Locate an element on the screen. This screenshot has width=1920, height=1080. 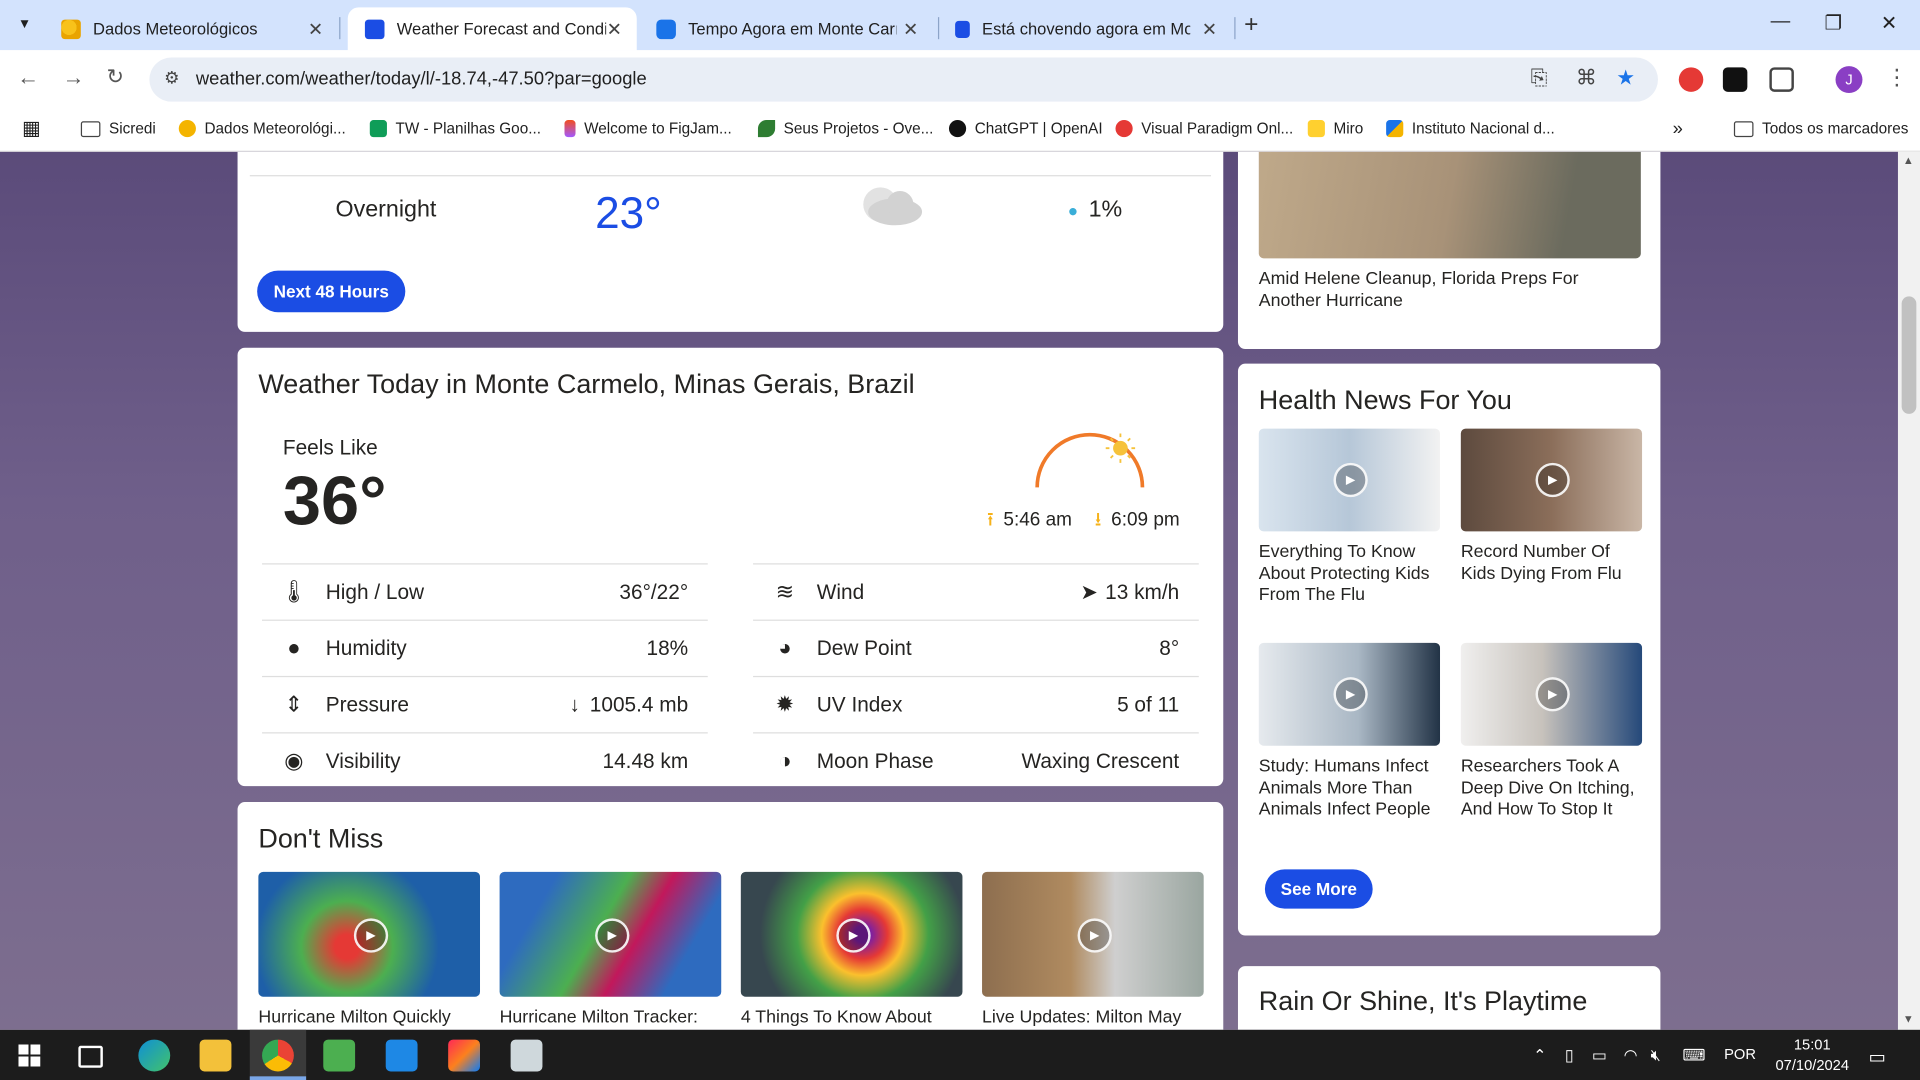
windows-taskbar: ⌃ ▯ ▭ ◠ 🔇︎ ⌨ POR 15:01 07/10/2024 ▭ is located at coordinates (960, 1054).